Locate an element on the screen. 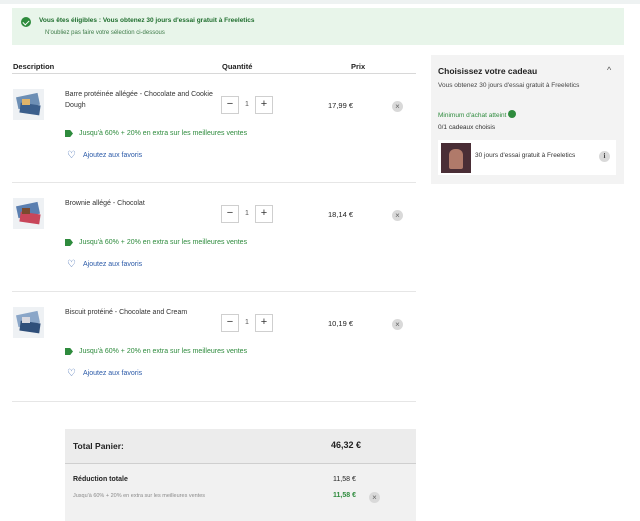 The image size is (640, 521). column-header-price: Prix is located at coordinates (358, 66).